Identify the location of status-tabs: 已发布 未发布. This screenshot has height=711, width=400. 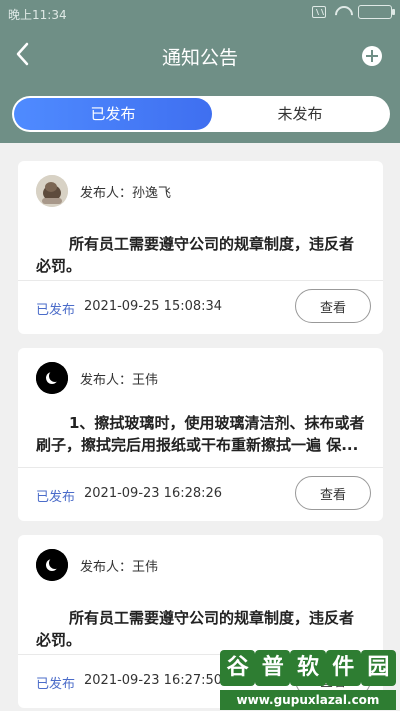
(201, 114).